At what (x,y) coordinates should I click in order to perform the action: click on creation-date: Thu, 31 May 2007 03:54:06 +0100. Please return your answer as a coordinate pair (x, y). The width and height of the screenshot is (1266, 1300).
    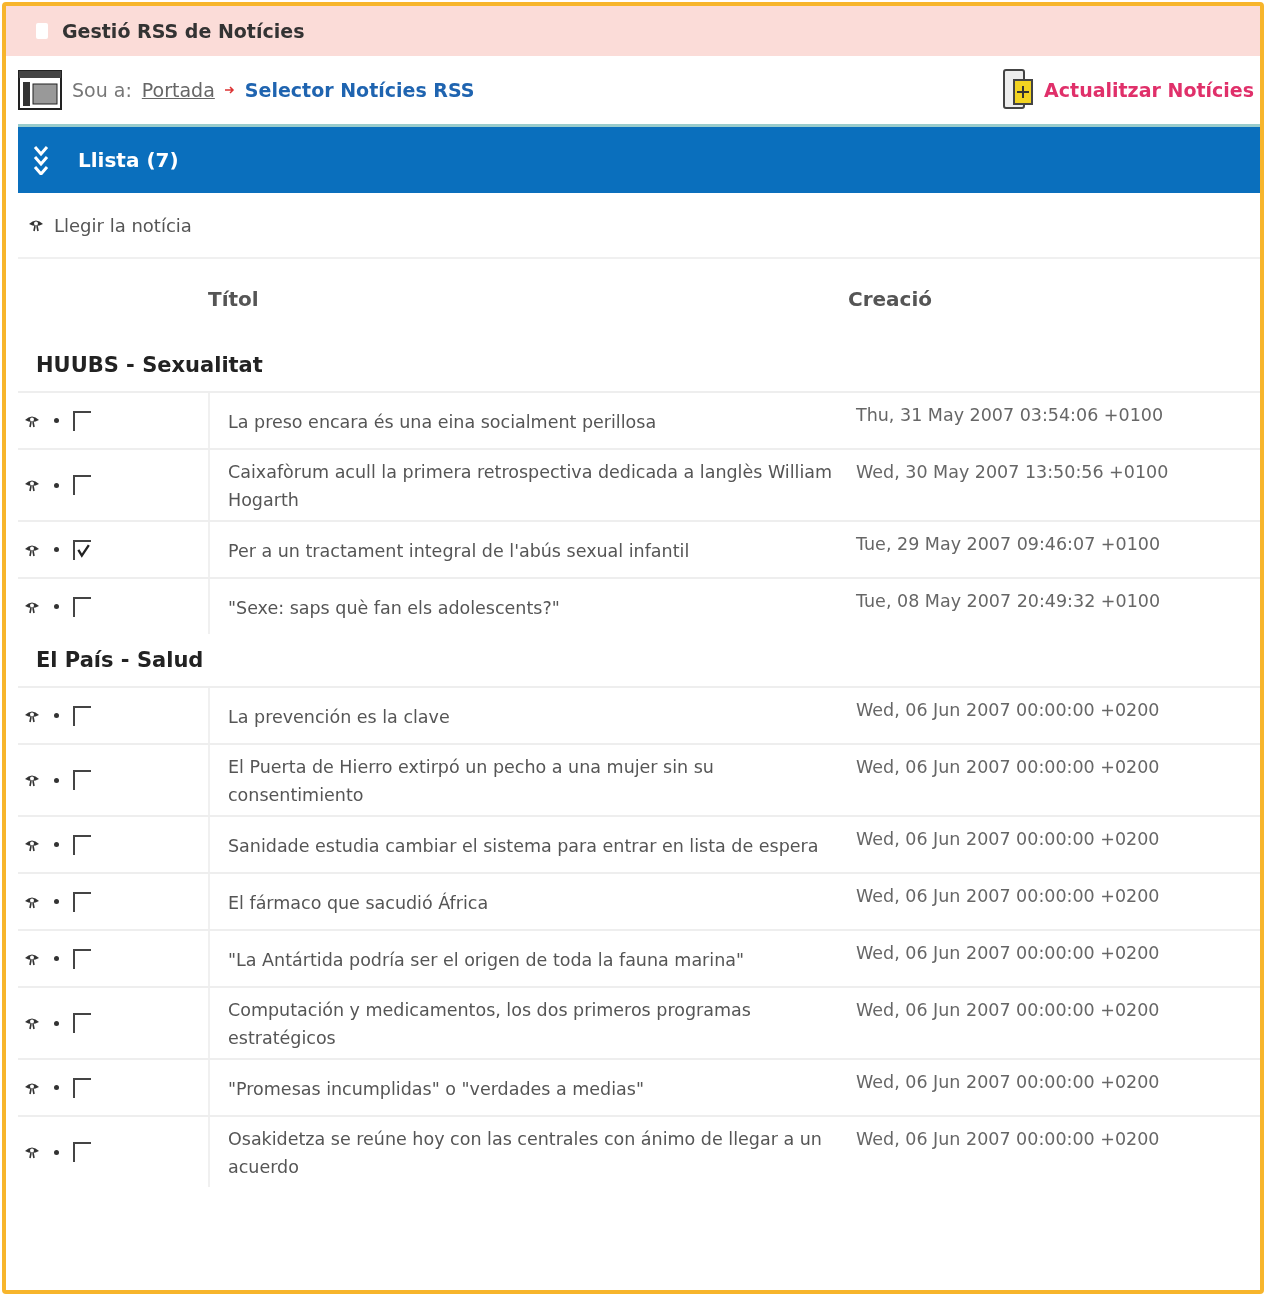
    Looking at the image, I should click on (1010, 415).